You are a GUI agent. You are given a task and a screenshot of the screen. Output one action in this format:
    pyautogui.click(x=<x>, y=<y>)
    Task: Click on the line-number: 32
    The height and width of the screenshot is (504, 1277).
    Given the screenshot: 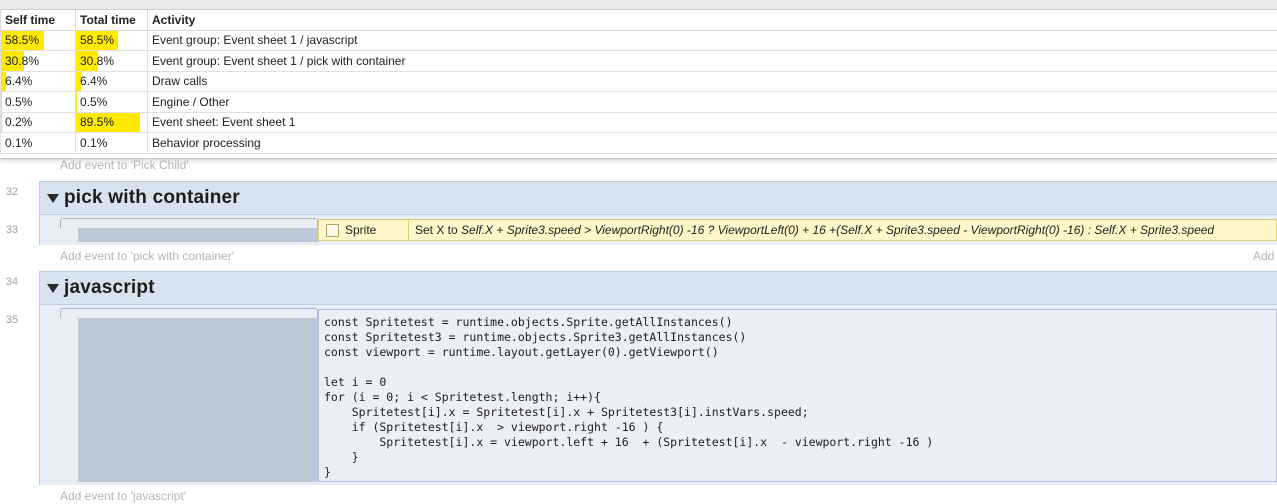 What is the action you would take?
    pyautogui.click(x=11, y=192)
    